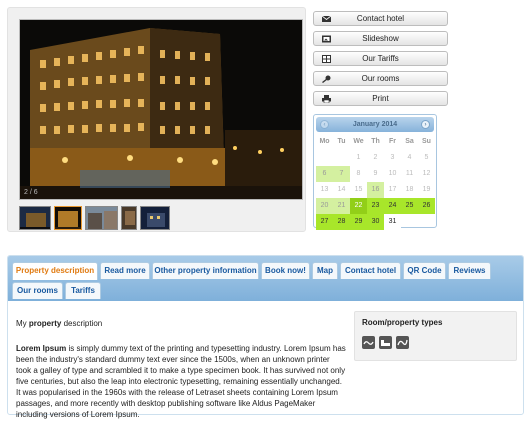 The width and height of the screenshot is (530, 431). I want to click on tab-contact-hotel: Contact hotel, so click(370, 270).